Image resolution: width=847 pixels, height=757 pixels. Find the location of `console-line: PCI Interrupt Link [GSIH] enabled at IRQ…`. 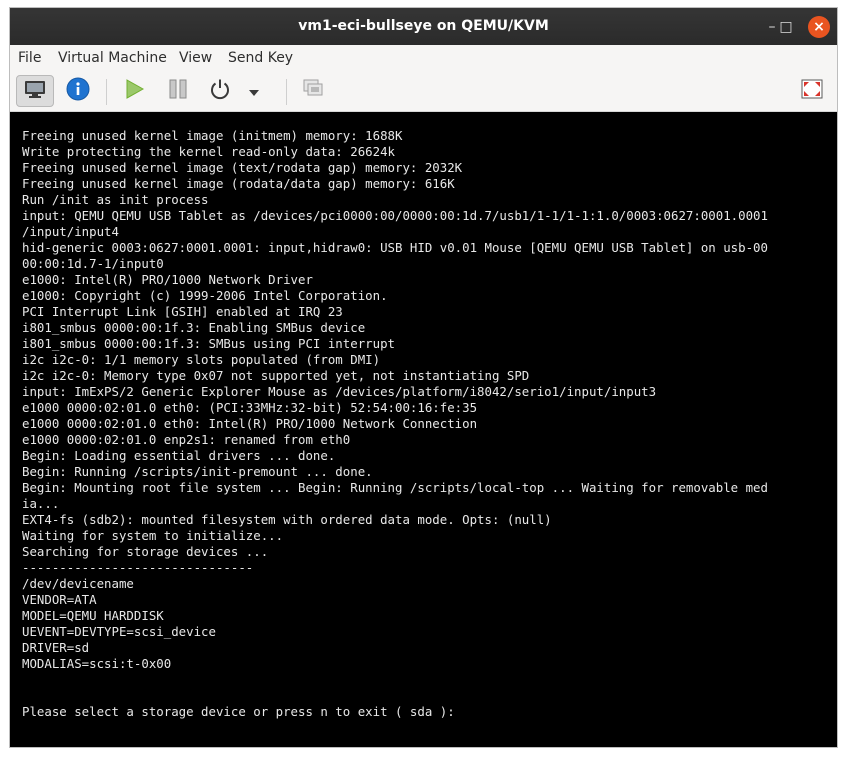

console-line: PCI Interrupt Link [GSIH] enabled at IRQ… is located at coordinates (182, 311).